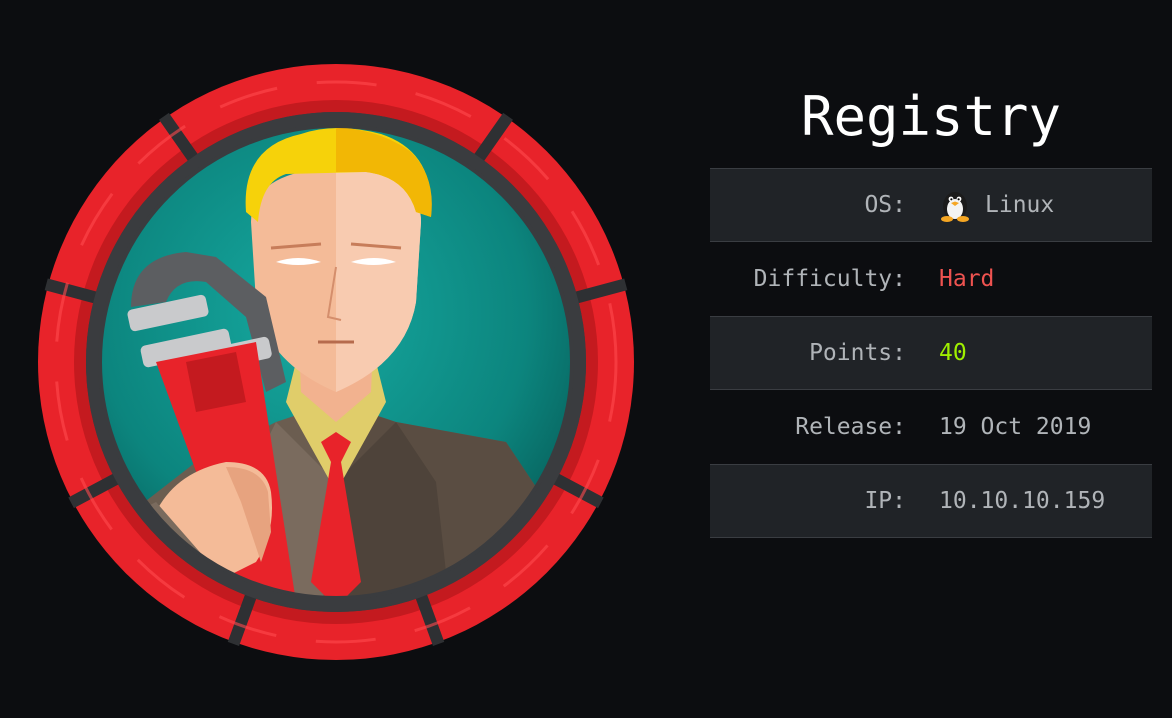  What do you see at coordinates (850, 427) in the screenshot?
I see `release-label: Release:` at bounding box center [850, 427].